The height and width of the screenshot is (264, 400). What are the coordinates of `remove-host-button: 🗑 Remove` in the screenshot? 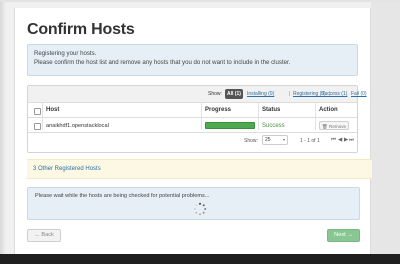 It's located at (334, 125).